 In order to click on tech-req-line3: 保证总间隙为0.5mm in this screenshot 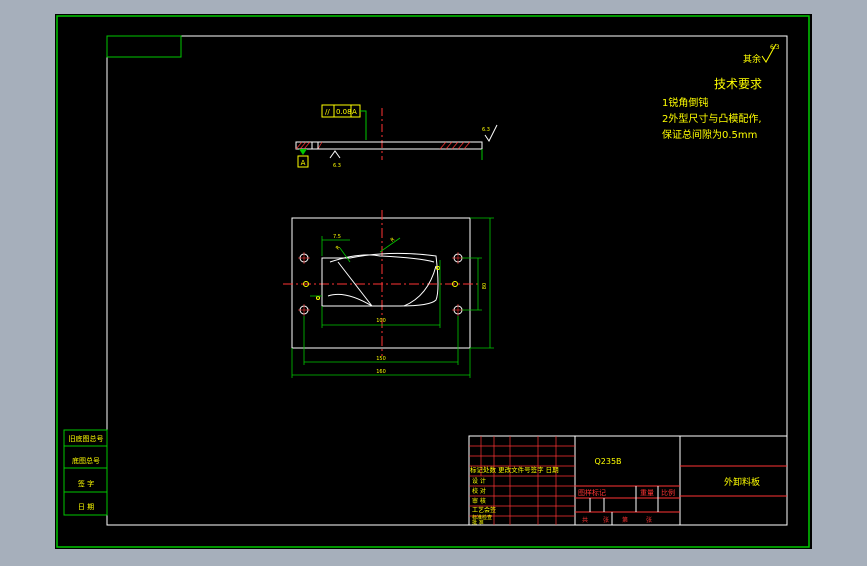, I will do `click(709, 134)`.